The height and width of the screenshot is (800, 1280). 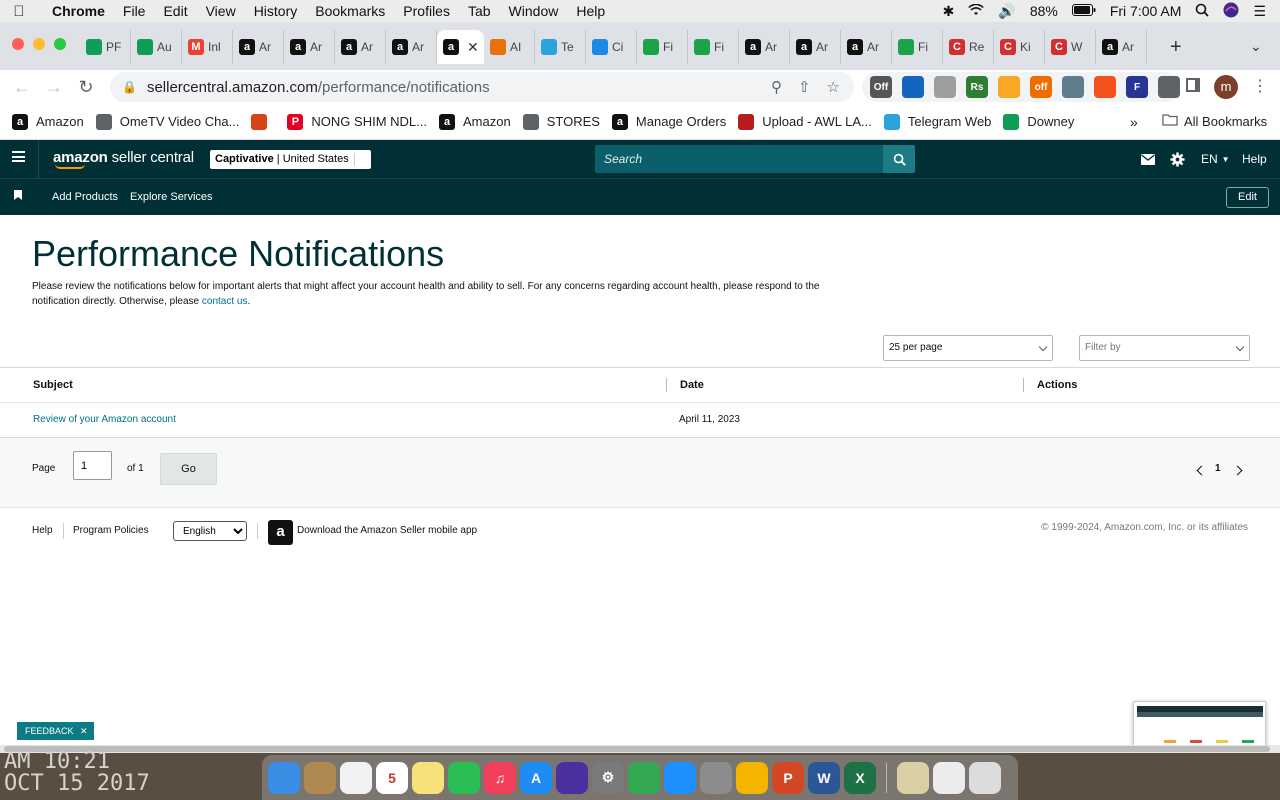 I want to click on contact-us-link: contact us, so click(x=225, y=301).